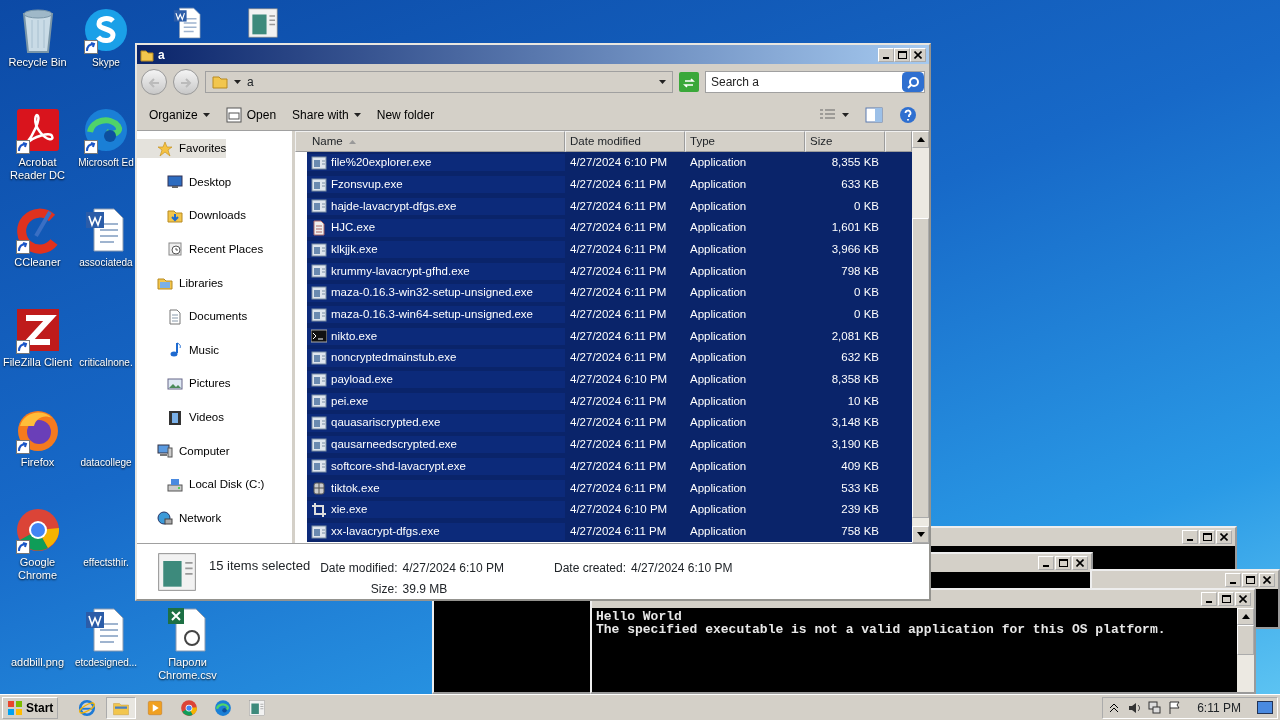  Describe the element at coordinates (326, 115) in the screenshot. I see `menu-button: Share with` at that location.